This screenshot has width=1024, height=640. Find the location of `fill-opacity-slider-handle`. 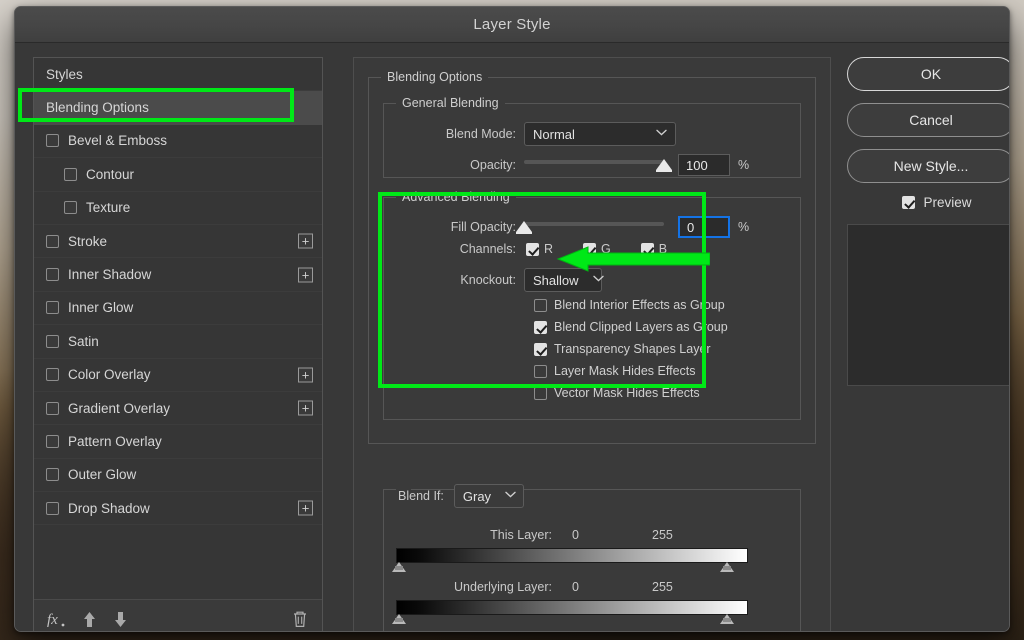

fill-opacity-slider-handle is located at coordinates (524, 227).